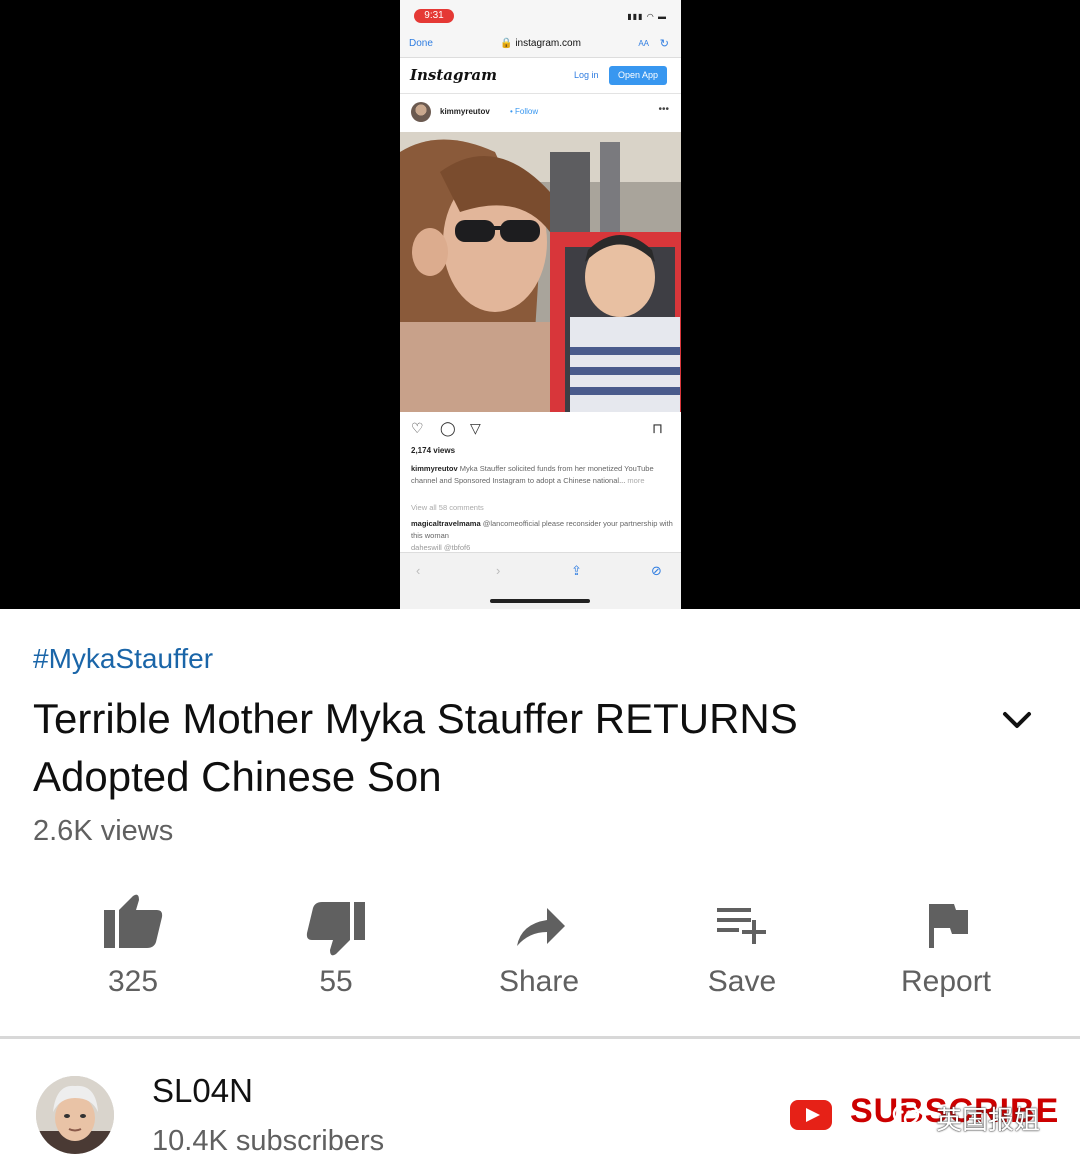  I want to click on home-indicator, so click(540, 601).